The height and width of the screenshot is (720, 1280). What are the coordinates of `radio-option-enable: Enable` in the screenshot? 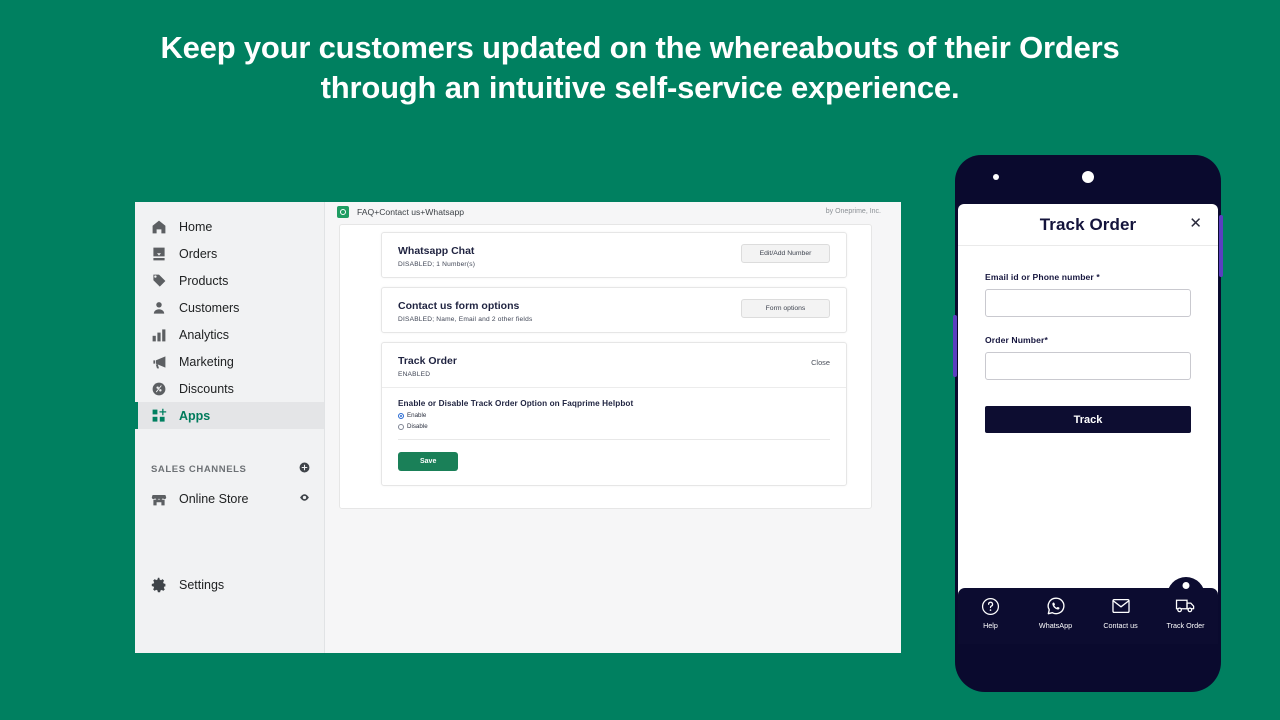 It's located at (614, 415).